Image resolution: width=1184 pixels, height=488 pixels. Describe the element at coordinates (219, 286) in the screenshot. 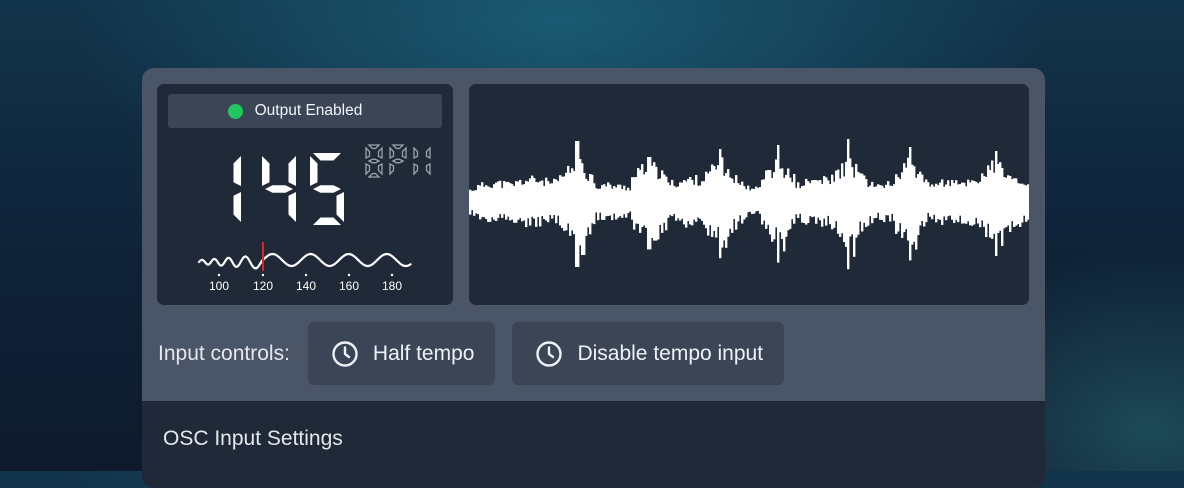

I see `scale-tick-label: 100` at that location.